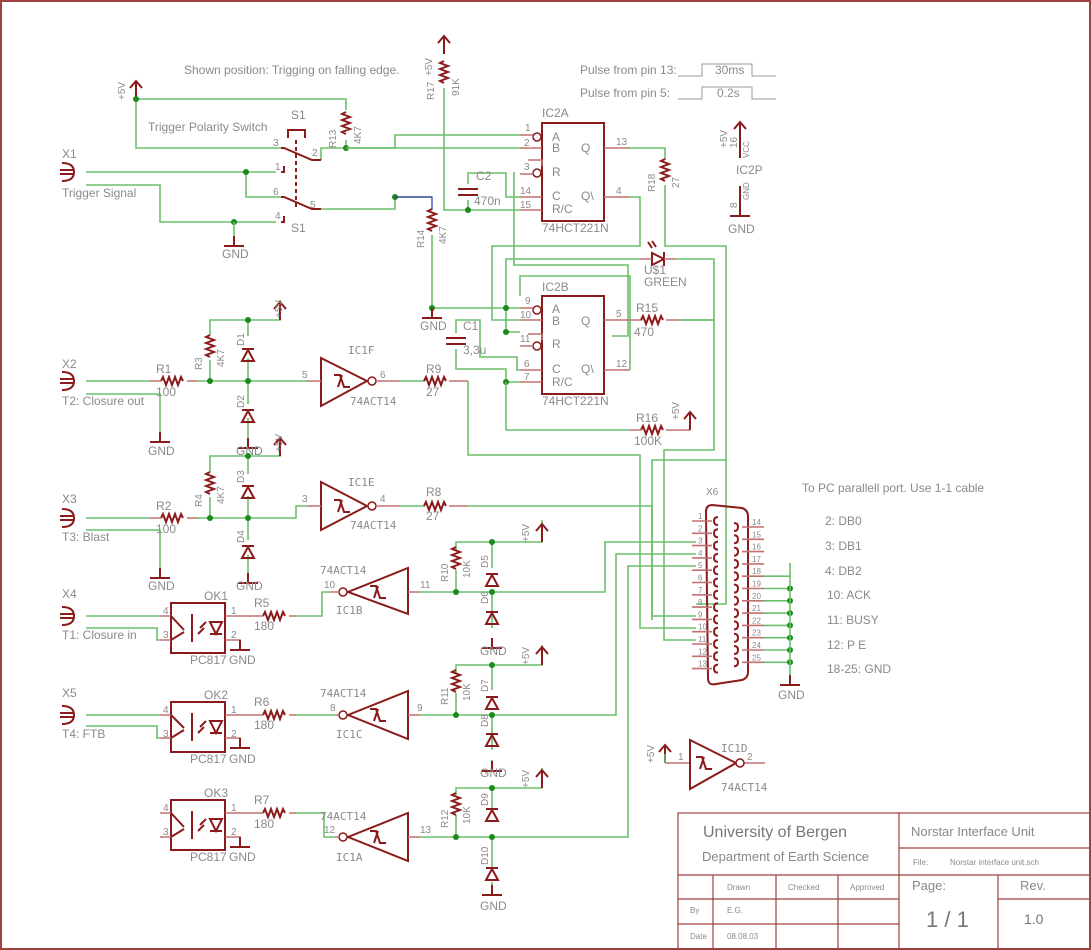 This screenshot has width=1091, height=950. What do you see at coordinates (456, 558) in the screenshot?
I see `resistor-r10` at bounding box center [456, 558].